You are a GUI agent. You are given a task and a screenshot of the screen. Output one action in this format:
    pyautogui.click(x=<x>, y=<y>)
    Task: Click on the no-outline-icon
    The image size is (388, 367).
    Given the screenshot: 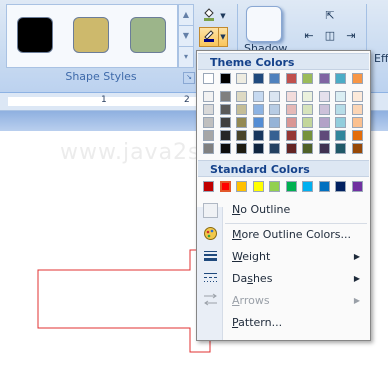 What is the action you would take?
    pyautogui.click(x=210, y=209)
    